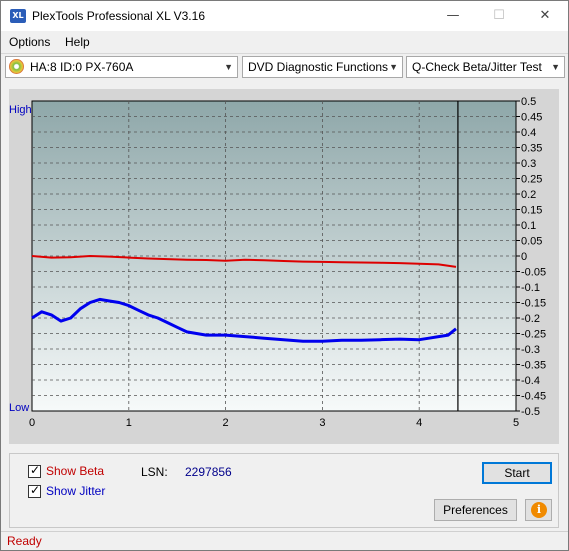 The height and width of the screenshot is (551, 569). I want to click on function-select: DVD Diagnostic Functions ▼, so click(322, 67).